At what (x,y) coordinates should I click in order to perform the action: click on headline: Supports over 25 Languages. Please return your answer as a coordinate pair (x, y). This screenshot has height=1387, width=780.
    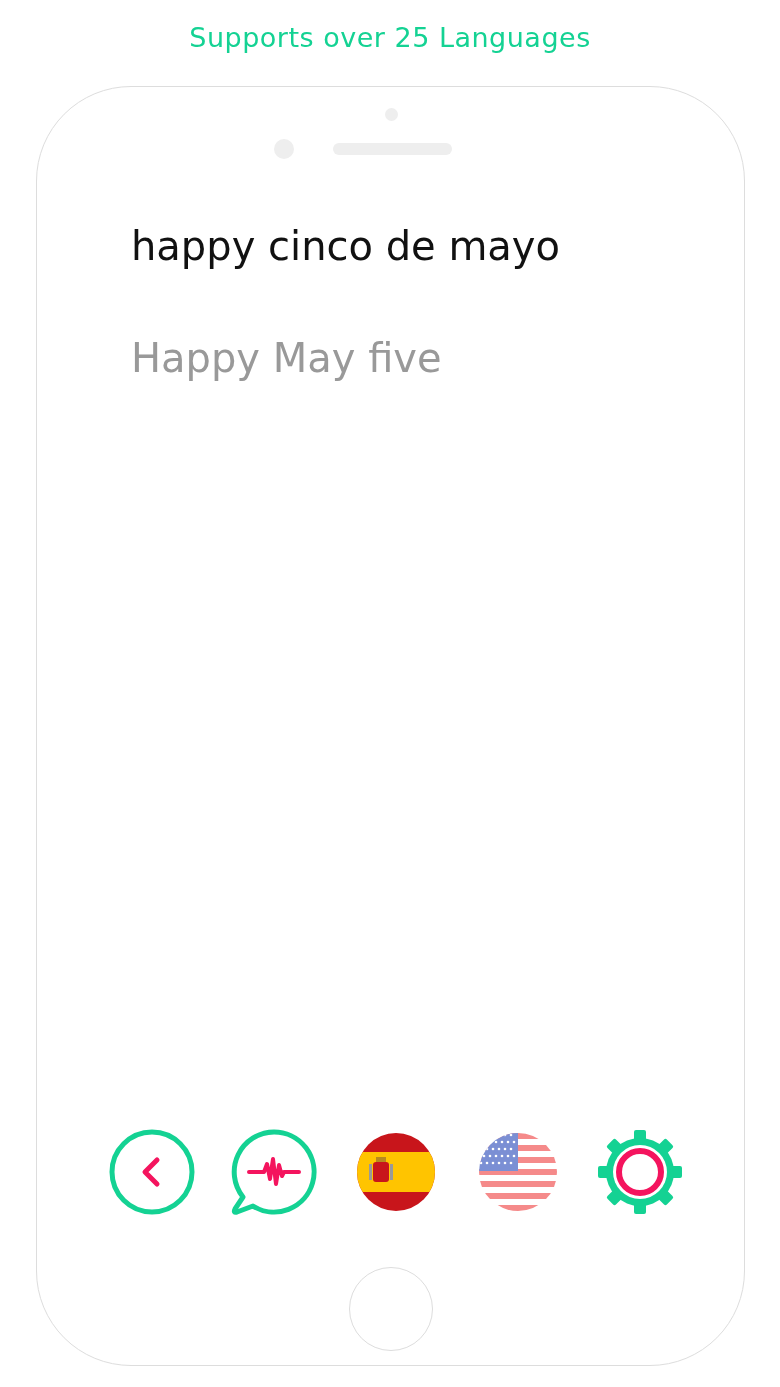
    Looking at the image, I should click on (390, 37).